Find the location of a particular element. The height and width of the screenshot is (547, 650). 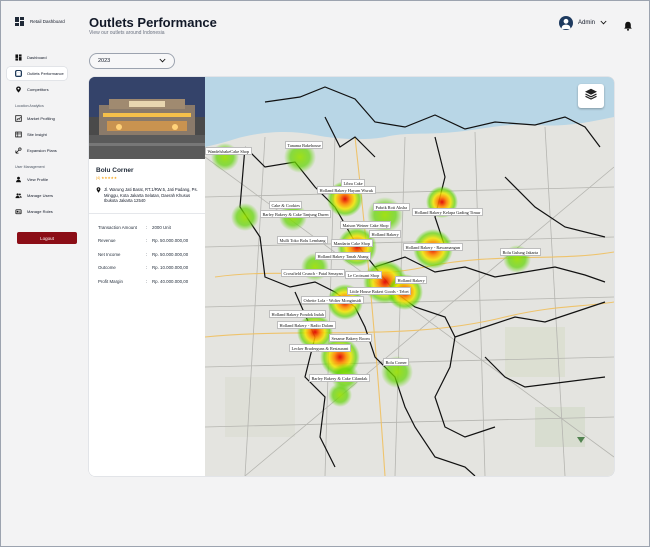

sidebar-item-label: Expansion Plans is located at coordinates (42, 150).